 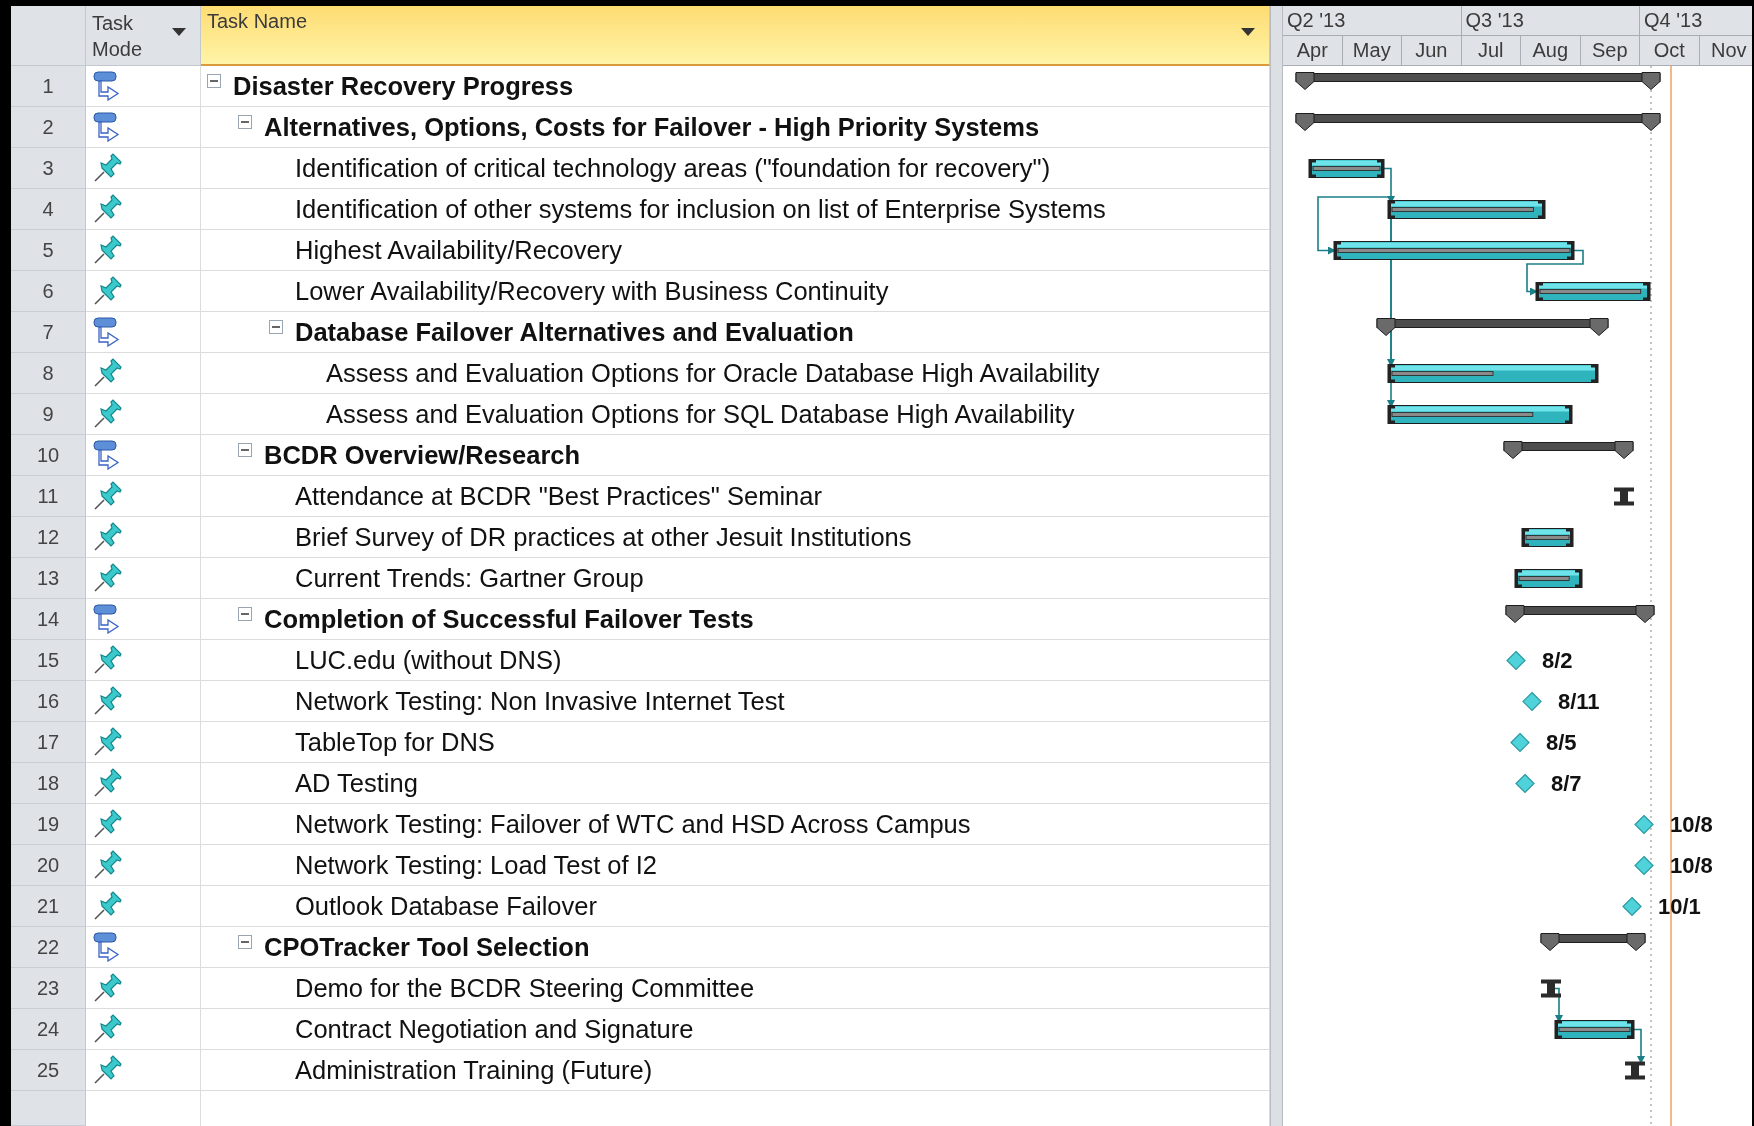 I want to click on month-label: Apr, so click(x=1312, y=50).